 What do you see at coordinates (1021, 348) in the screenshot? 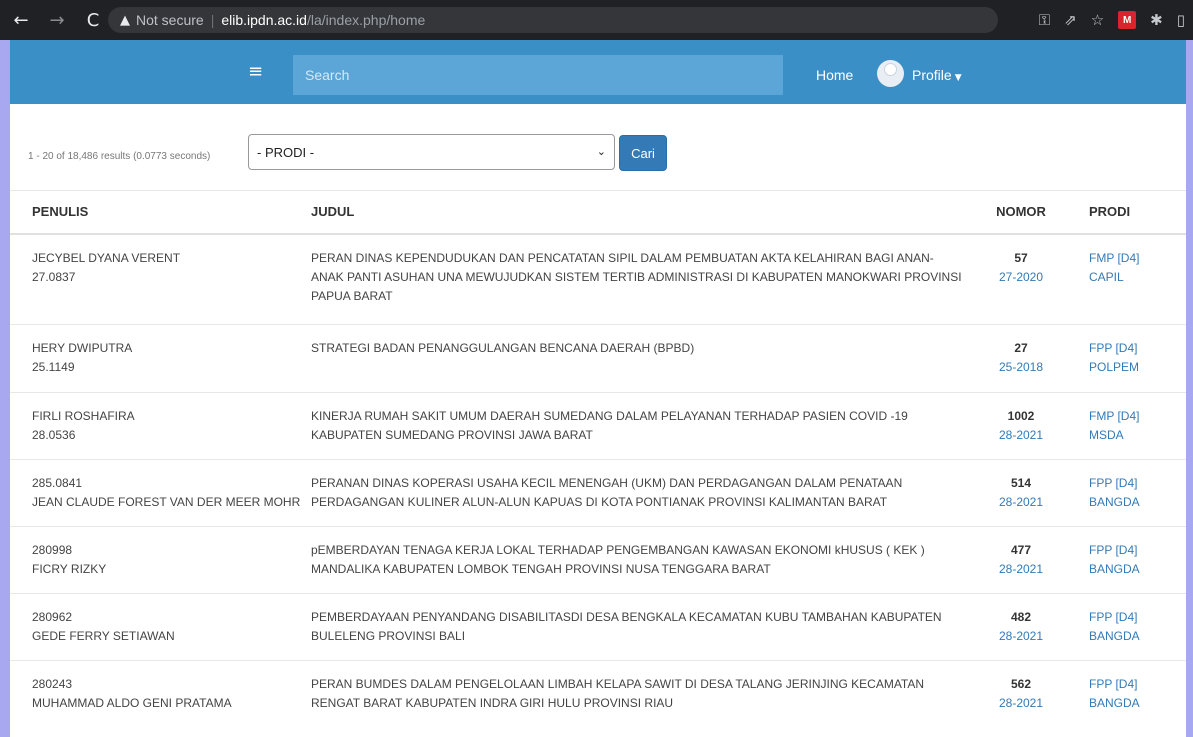
I see `nomor-value: 27` at bounding box center [1021, 348].